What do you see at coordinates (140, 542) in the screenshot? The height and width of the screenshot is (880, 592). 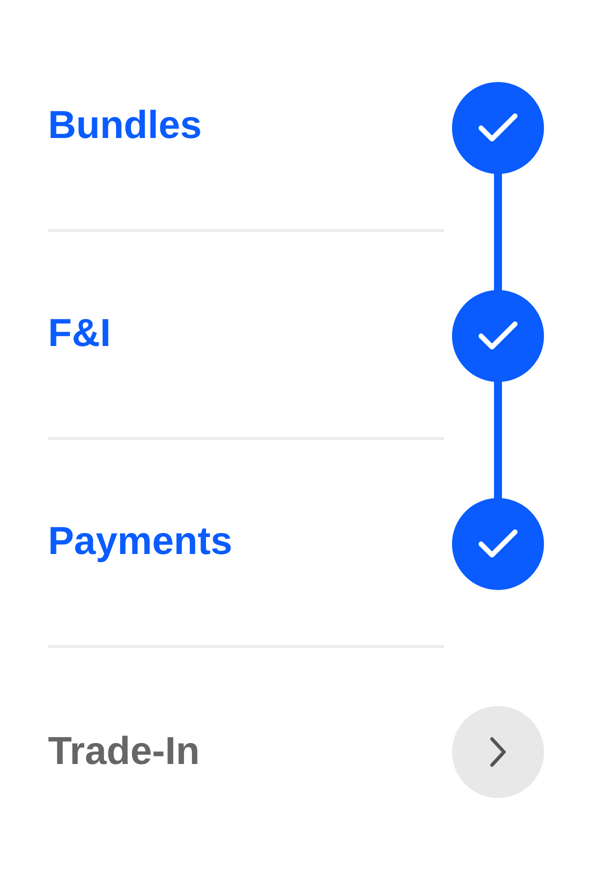 I see `step-label: Payments` at bounding box center [140, 542].